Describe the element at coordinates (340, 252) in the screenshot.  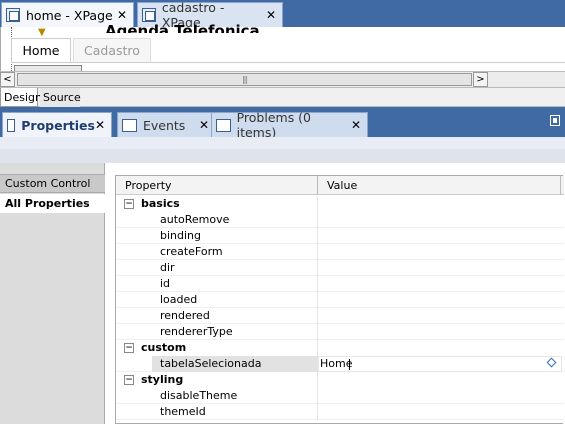
I see `property-row: createForm` at that location.